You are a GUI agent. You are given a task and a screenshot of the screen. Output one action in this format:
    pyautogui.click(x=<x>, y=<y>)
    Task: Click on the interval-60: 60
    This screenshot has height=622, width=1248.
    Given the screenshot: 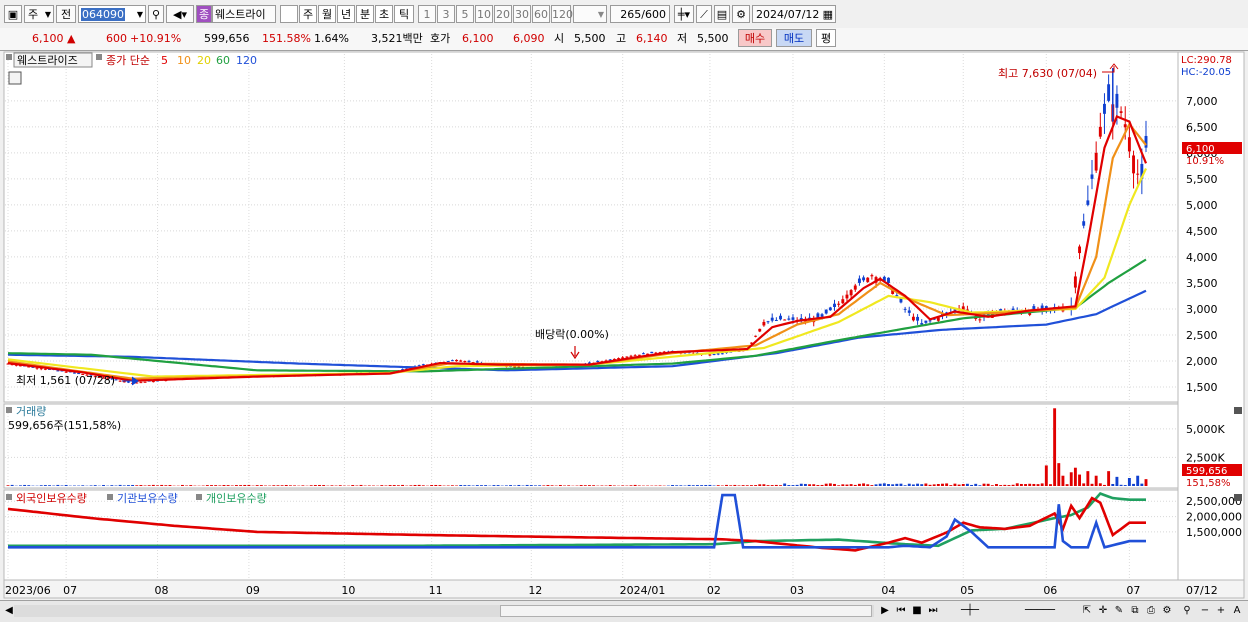 What is the action you would take?
    pyautogui.click(x=541, y=14)
    